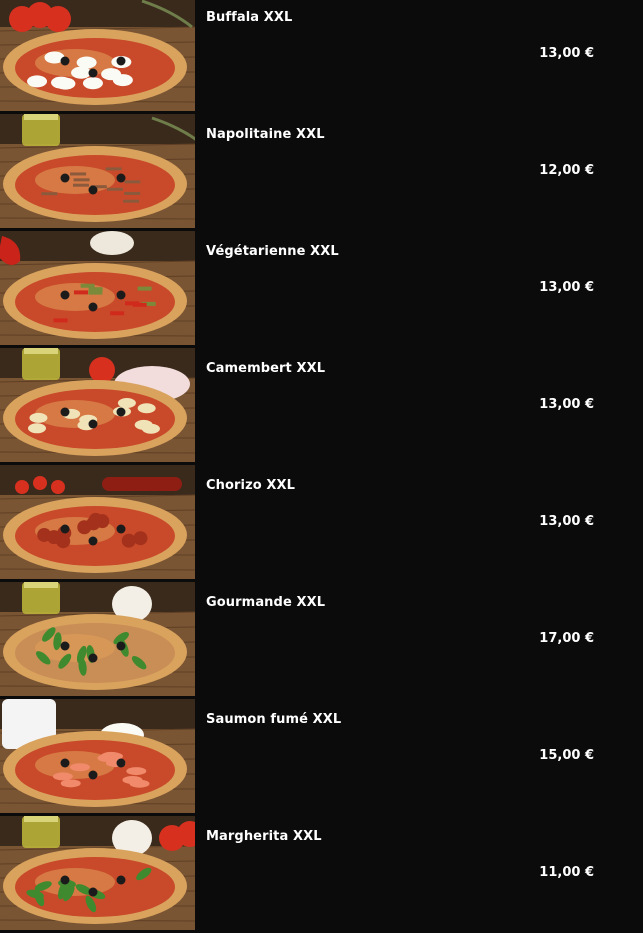  Describe the element at coordinates (266, 602) in the screenshot. I see `item-name: Gourmande XXL` at that location.